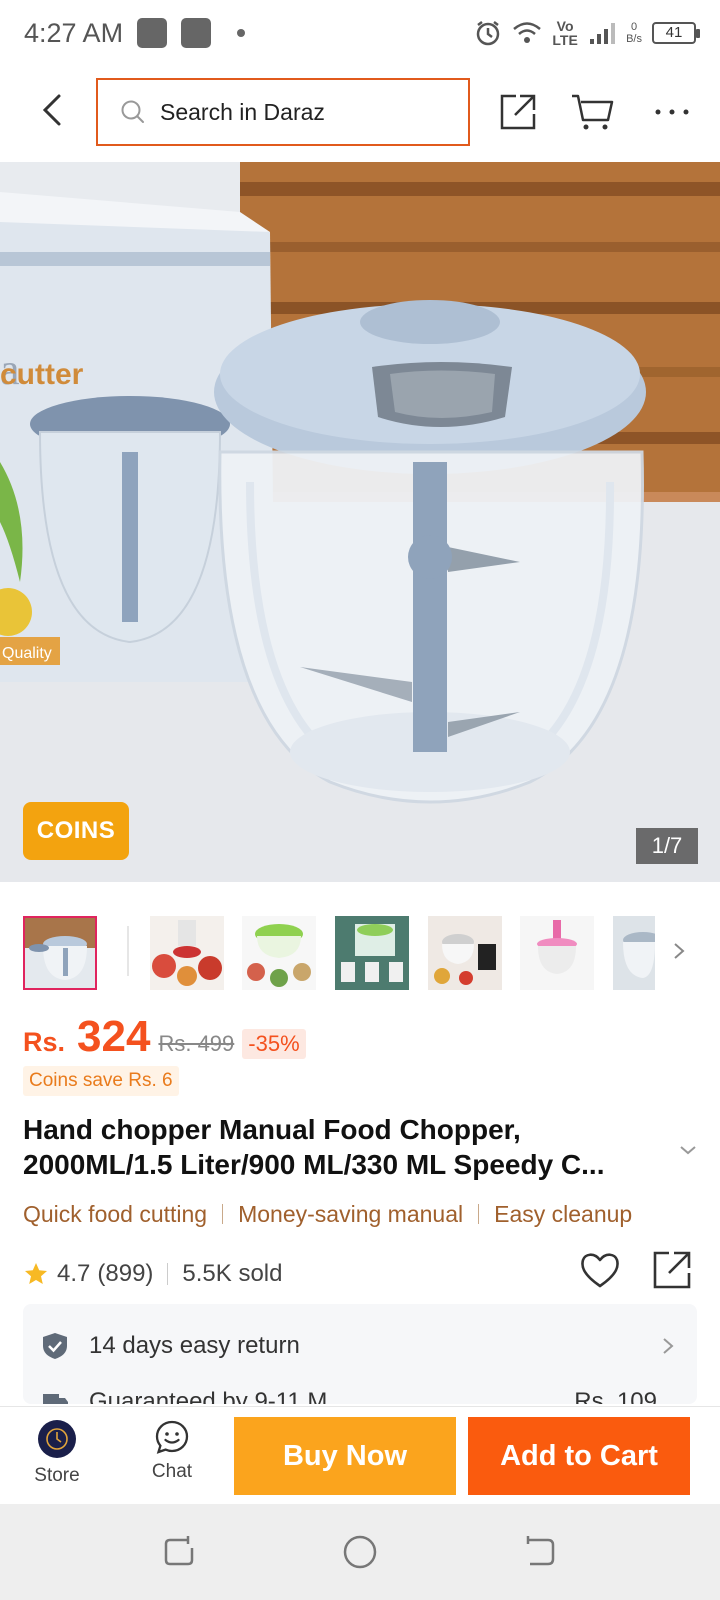 The image size is (720, 1600). I want to click on cart-button, so click(592, 112).